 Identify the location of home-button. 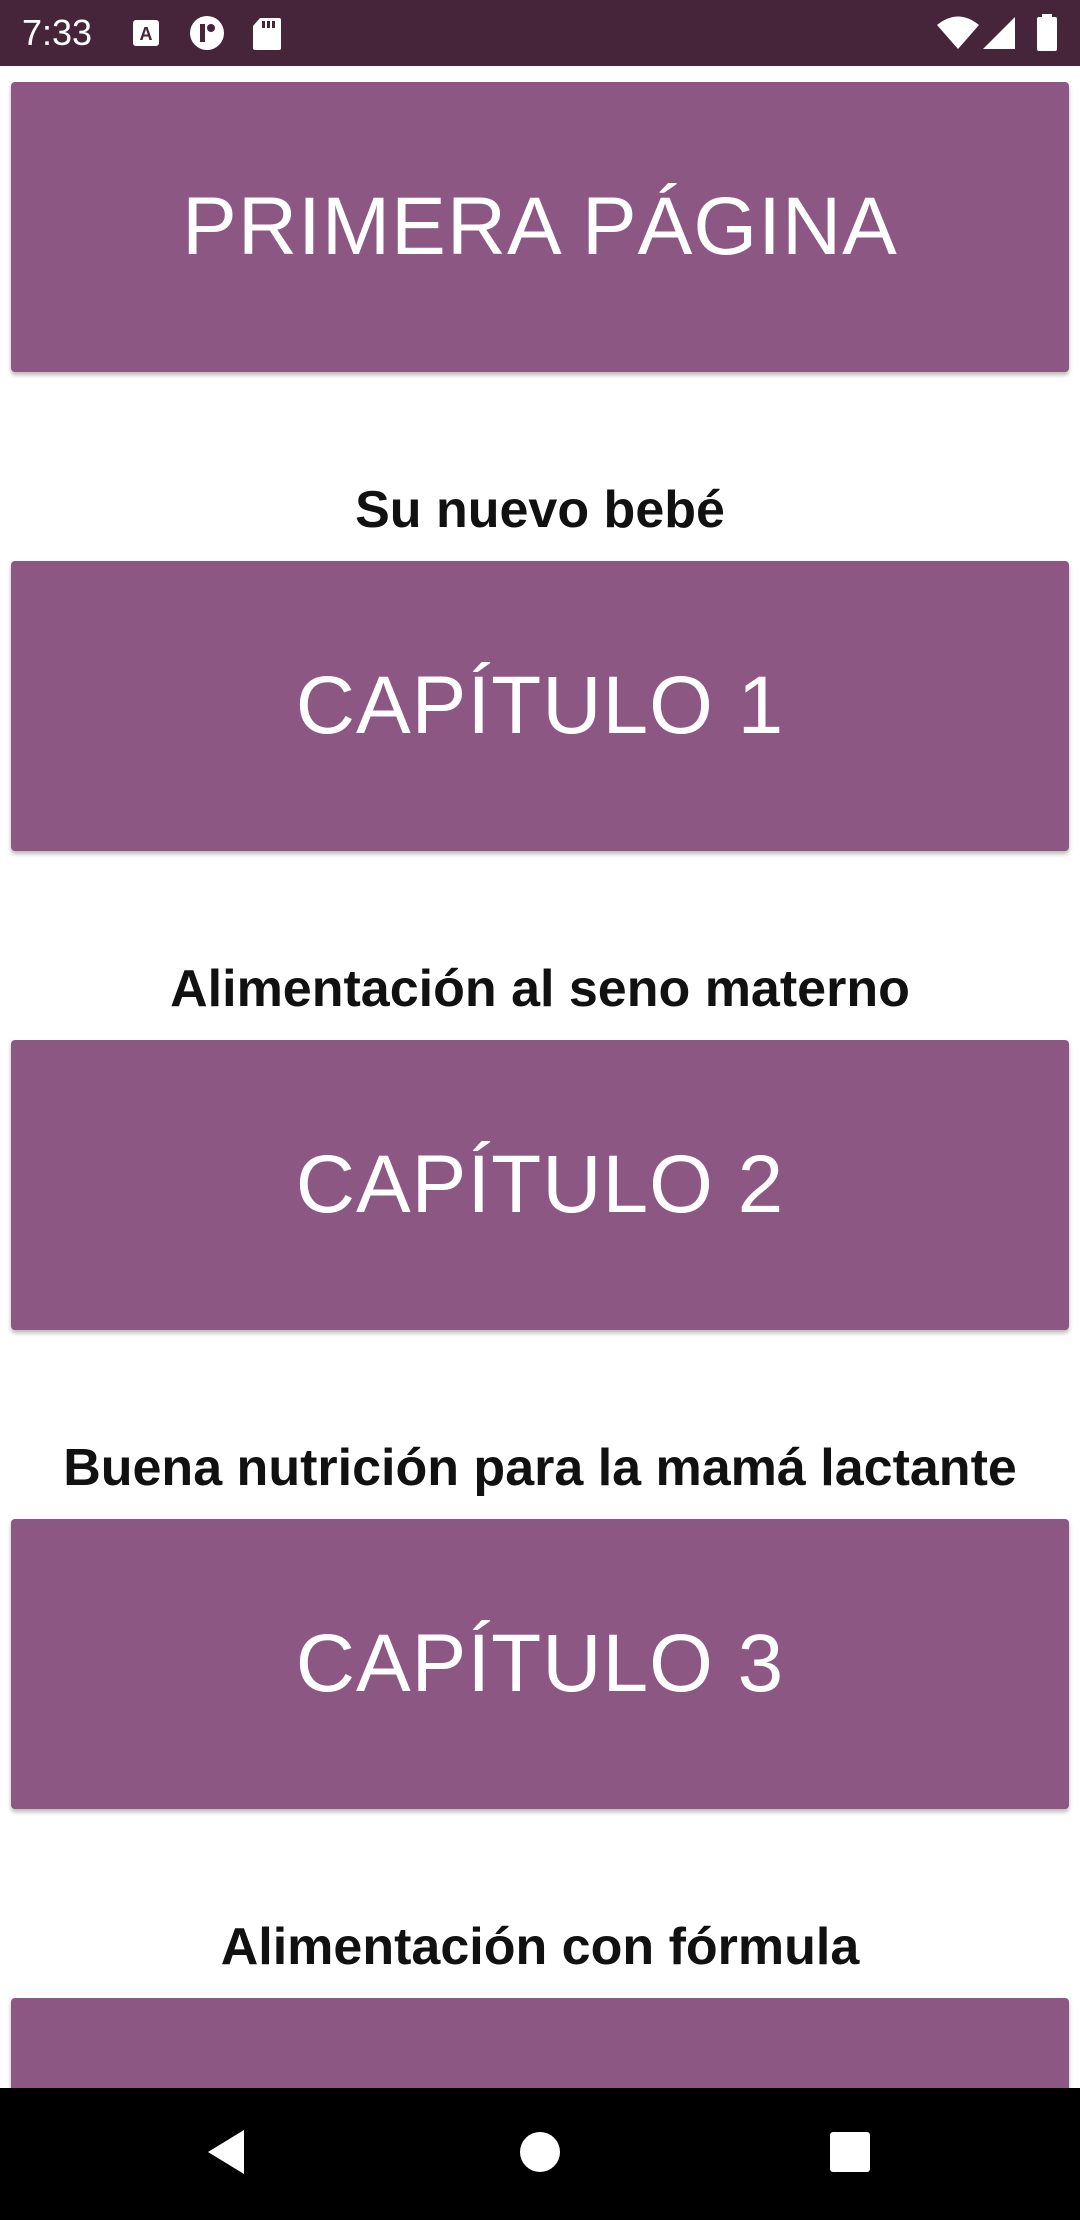
(540, 2154).